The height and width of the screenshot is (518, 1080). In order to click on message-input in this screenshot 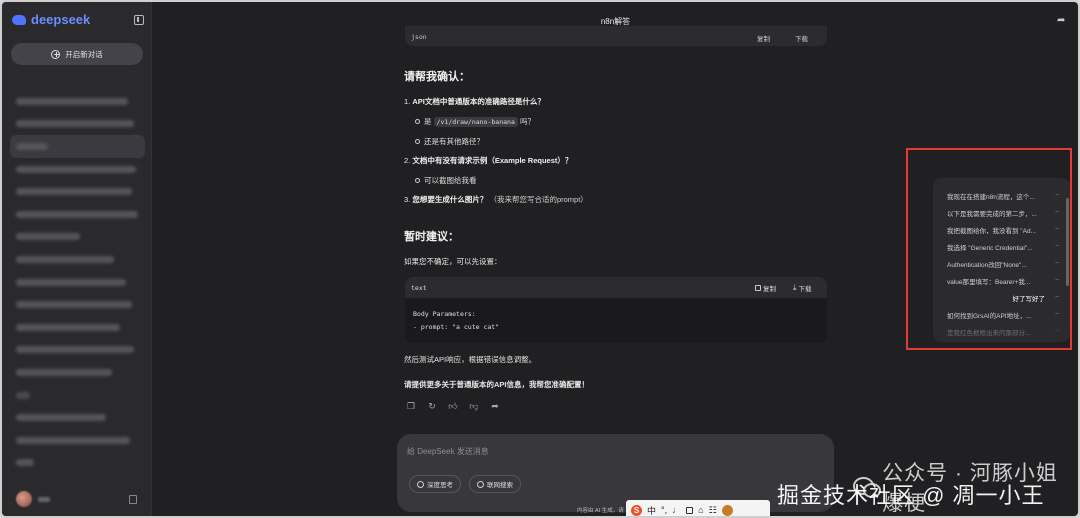, I will do `click(607, 451)`.